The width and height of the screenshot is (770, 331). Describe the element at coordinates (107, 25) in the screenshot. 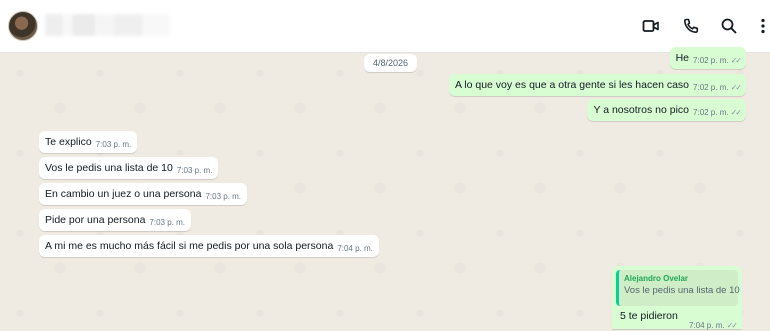

I see `contact-name` at that location.